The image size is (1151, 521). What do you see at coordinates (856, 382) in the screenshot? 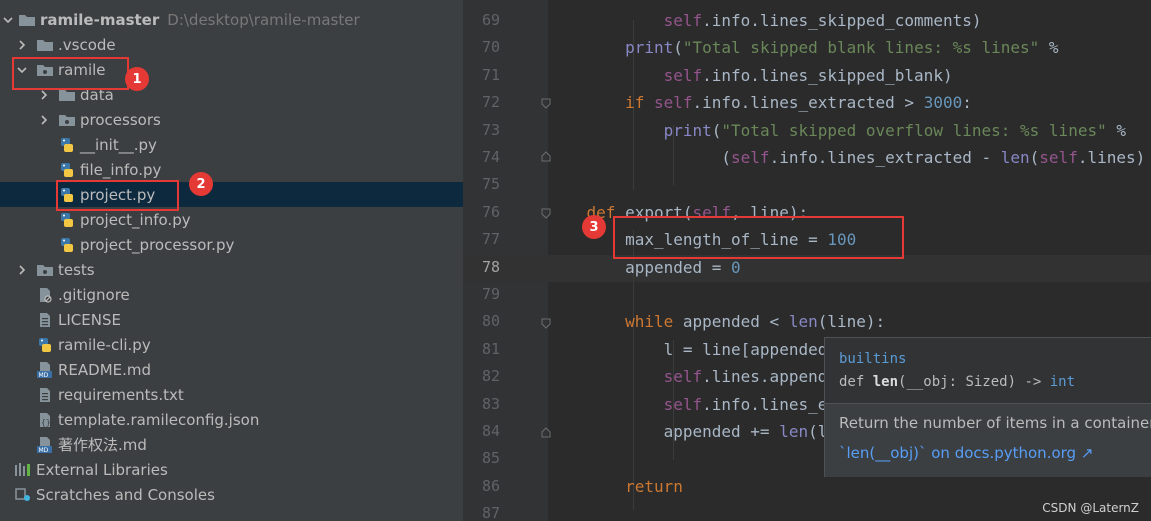
I see `sig-prefix: def` at bounding box center [856, 382].